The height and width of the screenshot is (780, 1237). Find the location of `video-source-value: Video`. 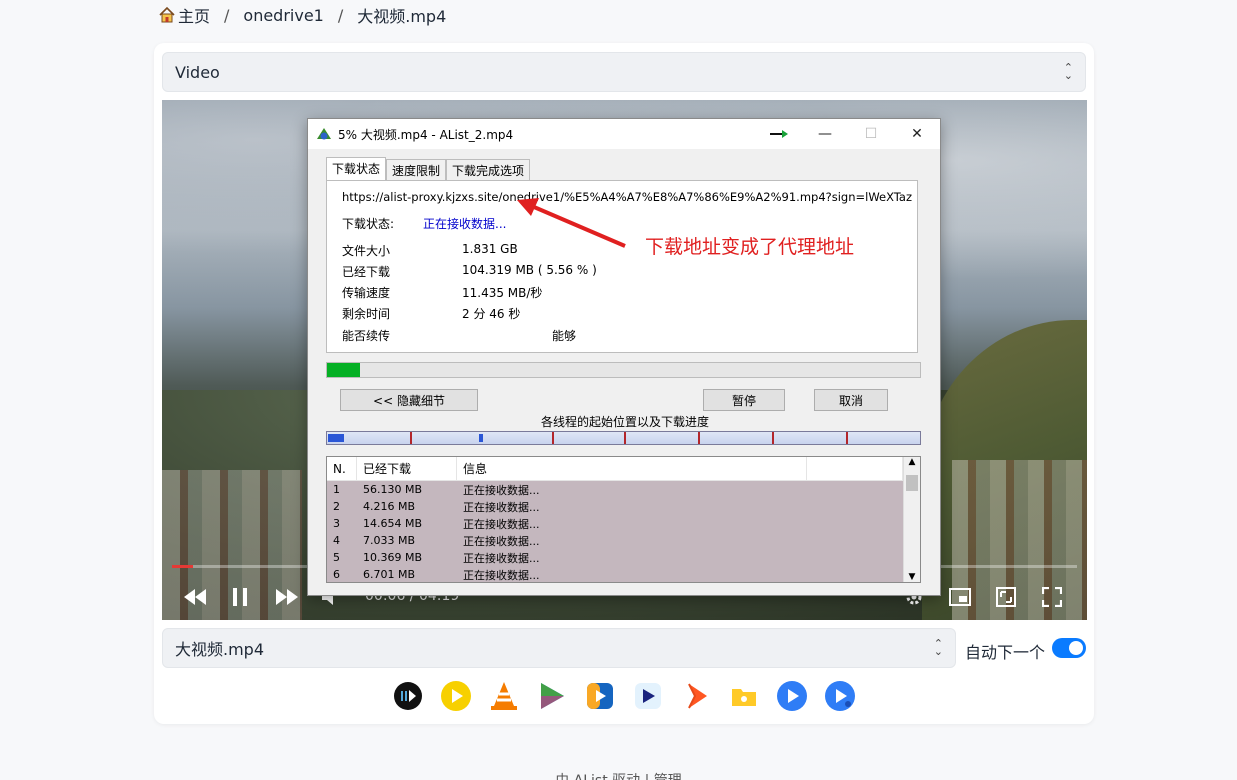

video-source-value: Video is located at coordinates (197, 72).